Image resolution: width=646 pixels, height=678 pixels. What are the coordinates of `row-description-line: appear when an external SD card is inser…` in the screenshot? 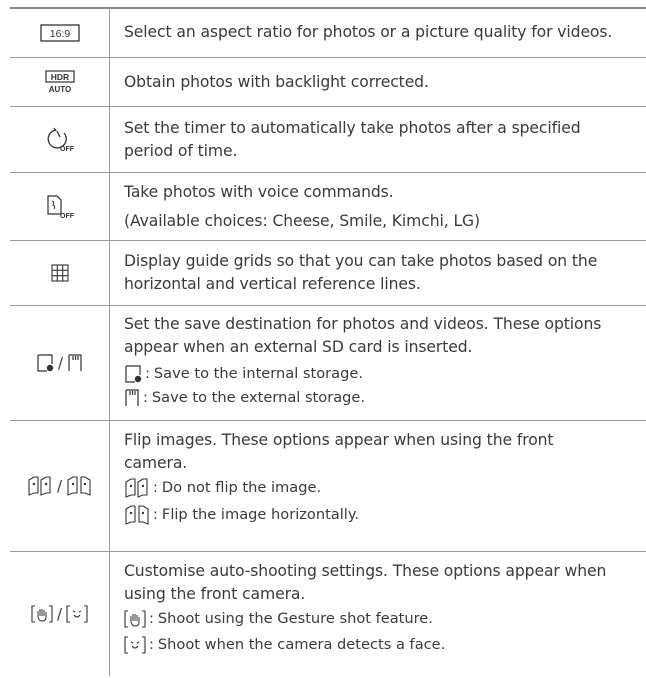 It's located at (298, 347).